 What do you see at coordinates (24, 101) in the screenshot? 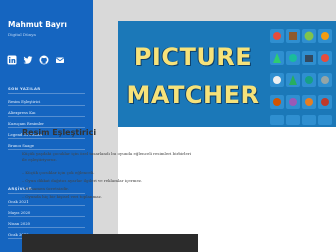
I see `recent-post-link: Resim Eşleştirici` at bounding box center [24, 101].